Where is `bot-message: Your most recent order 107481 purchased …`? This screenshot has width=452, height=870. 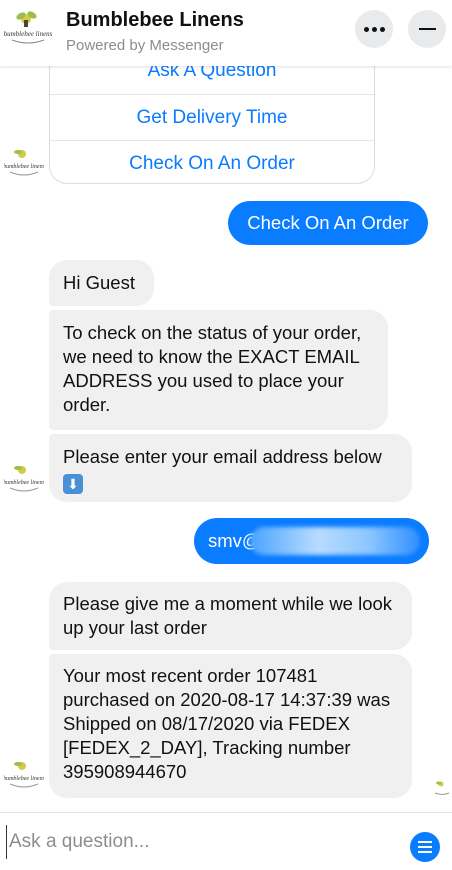
bot-message: Your most recent order 107481 purchased … is located at coordinates (230, 726).